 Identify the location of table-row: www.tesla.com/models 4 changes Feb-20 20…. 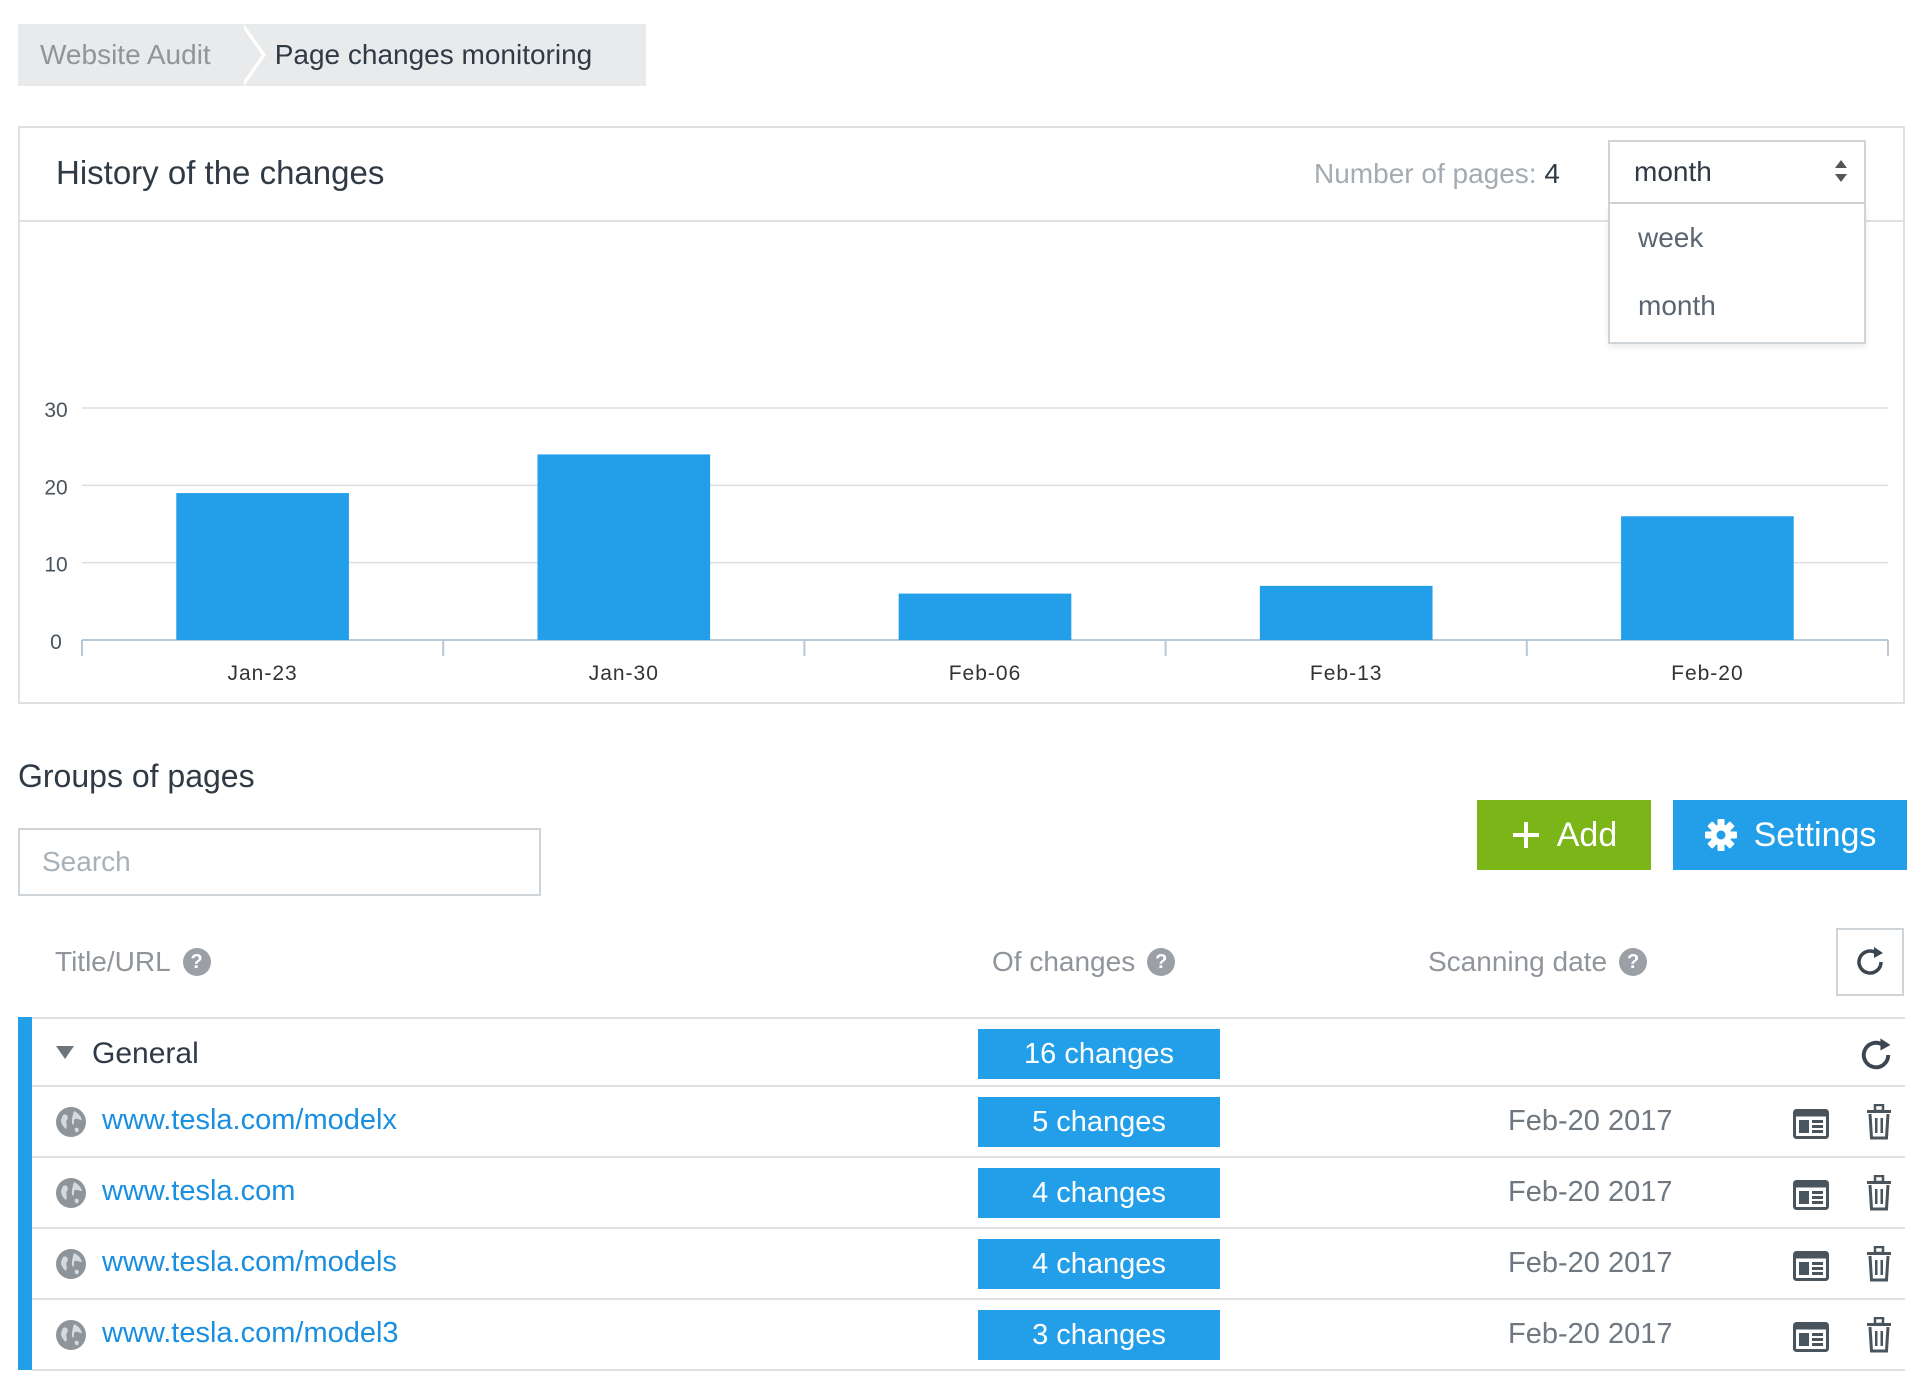
(968, 1264).